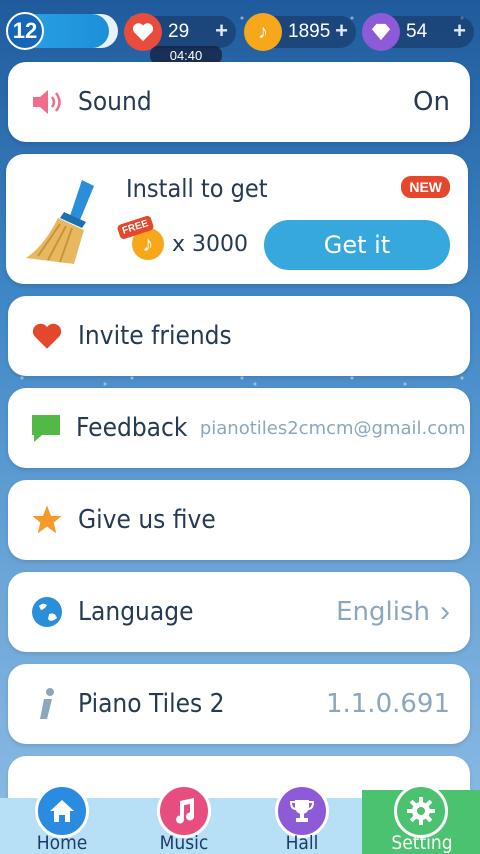  What do you see at coordinates (47, 612) in the screenshot?
I see `globe-icon` at bounding box center [47, 612].